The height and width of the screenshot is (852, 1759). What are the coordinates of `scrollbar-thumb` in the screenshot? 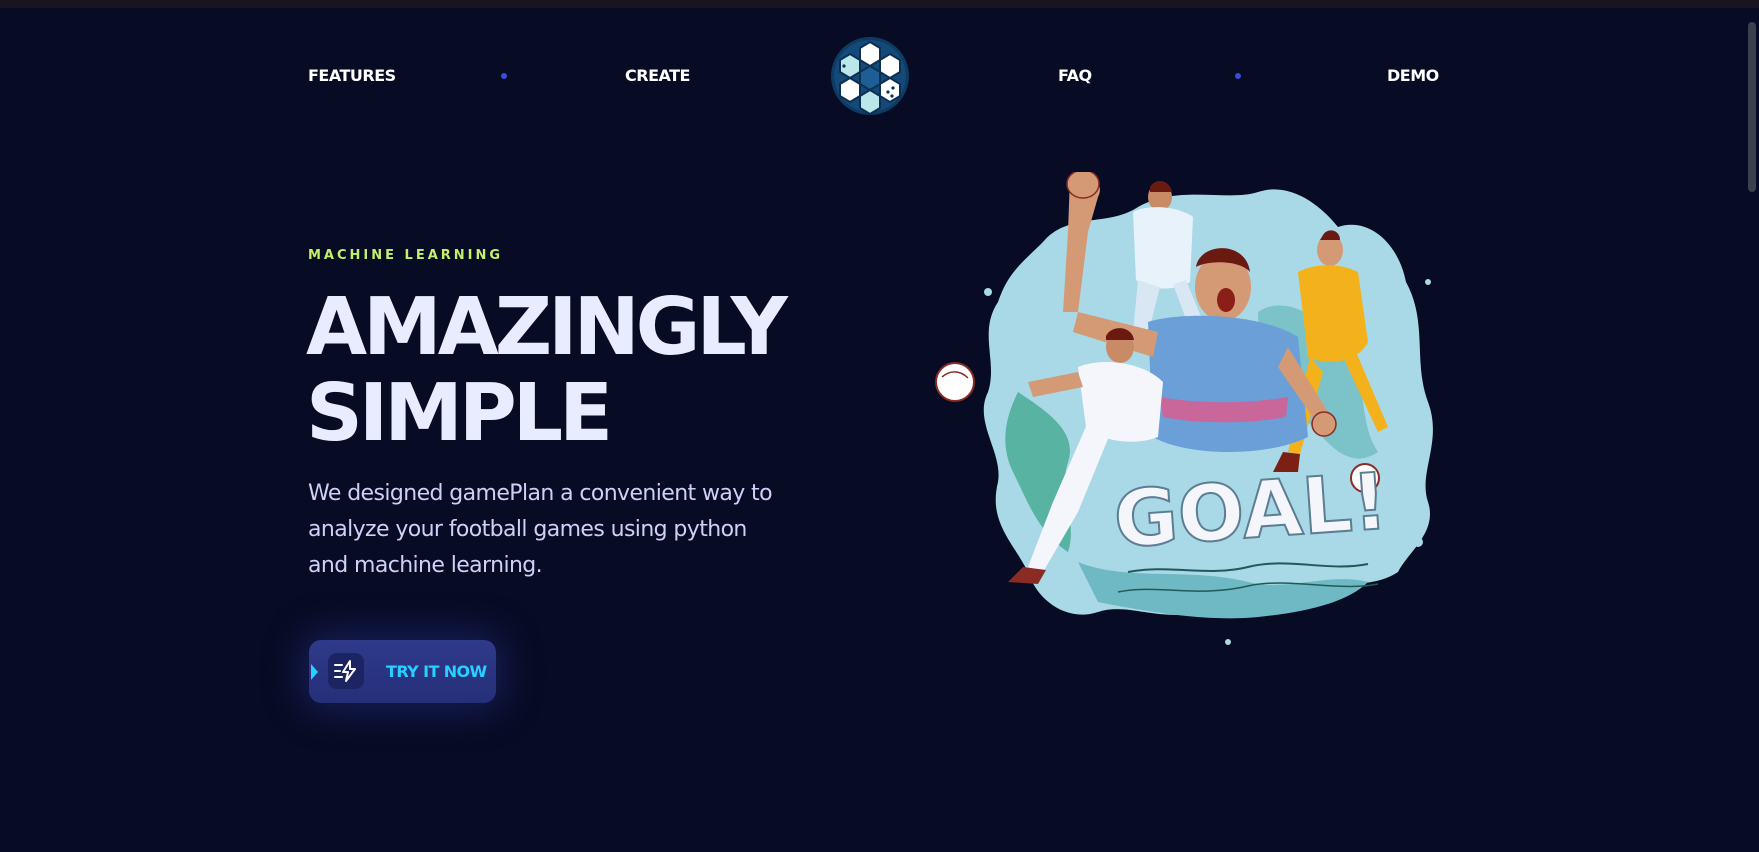 It's located at (1752, 107).